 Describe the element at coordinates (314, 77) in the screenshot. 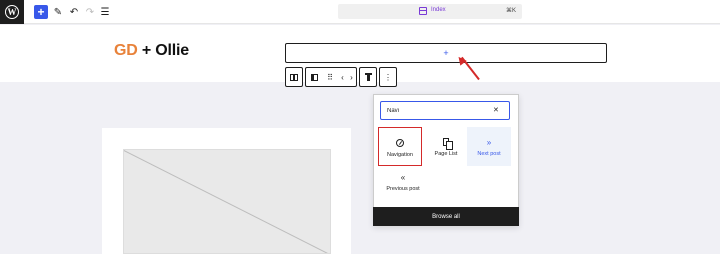

I see `block-icon` at that location.